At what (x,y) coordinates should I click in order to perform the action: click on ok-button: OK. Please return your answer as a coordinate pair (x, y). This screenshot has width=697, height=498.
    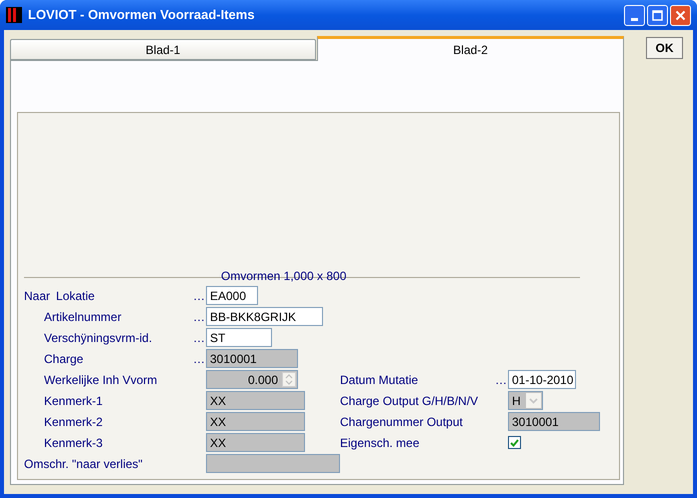
    Looking at the image, I should click on (664, 48).